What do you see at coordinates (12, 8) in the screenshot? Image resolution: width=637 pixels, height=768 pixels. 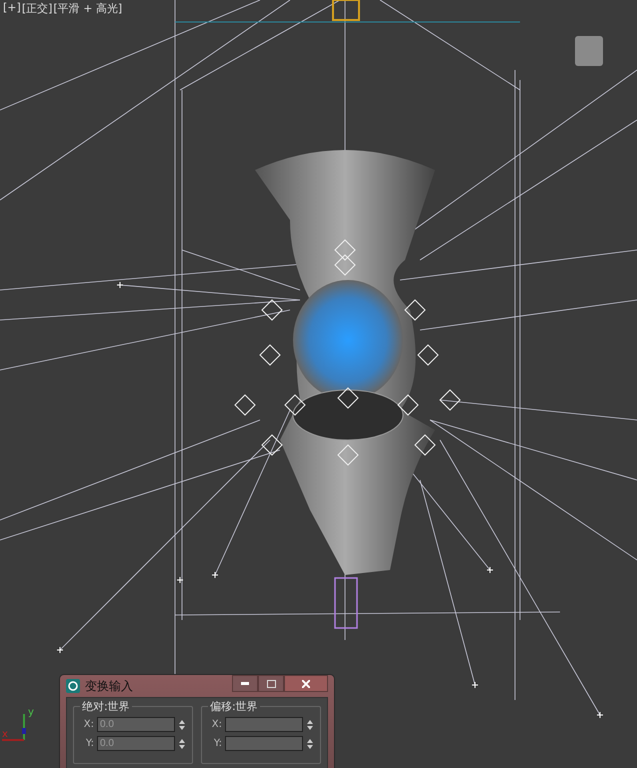 I see `viewport-label: [+]` at bounding box center [12, 8].